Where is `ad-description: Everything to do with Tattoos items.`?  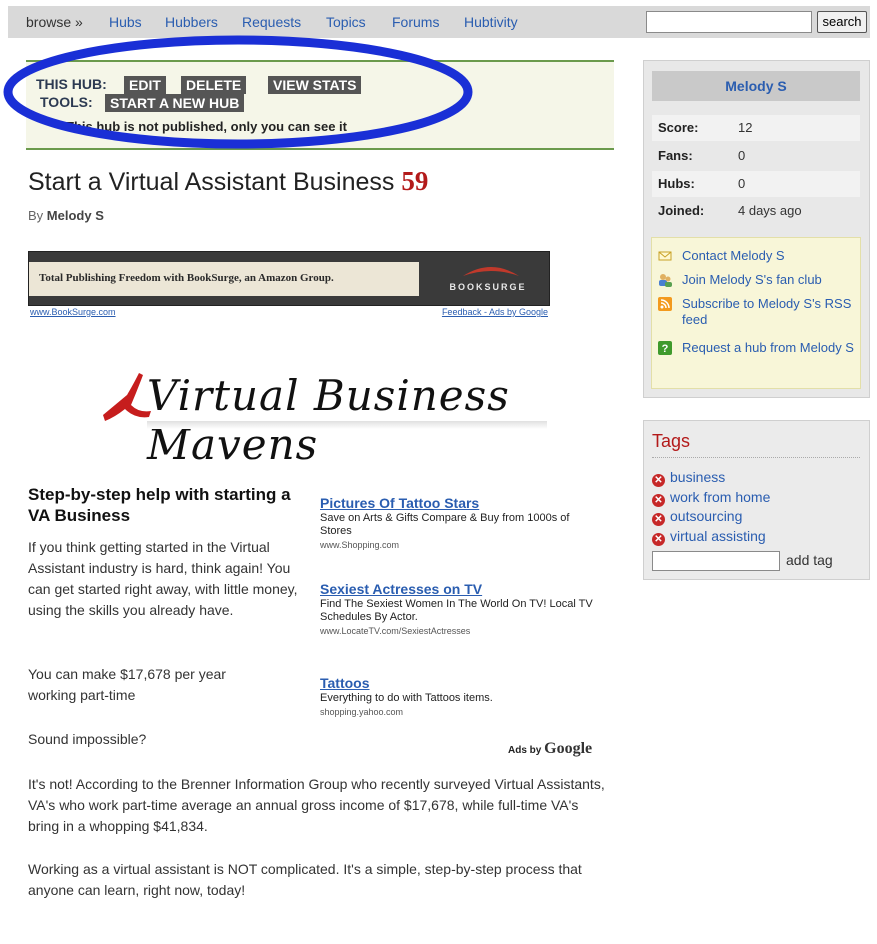 ad-description: Everything to do with Tattoos items. is located at coordinates (406, 698).